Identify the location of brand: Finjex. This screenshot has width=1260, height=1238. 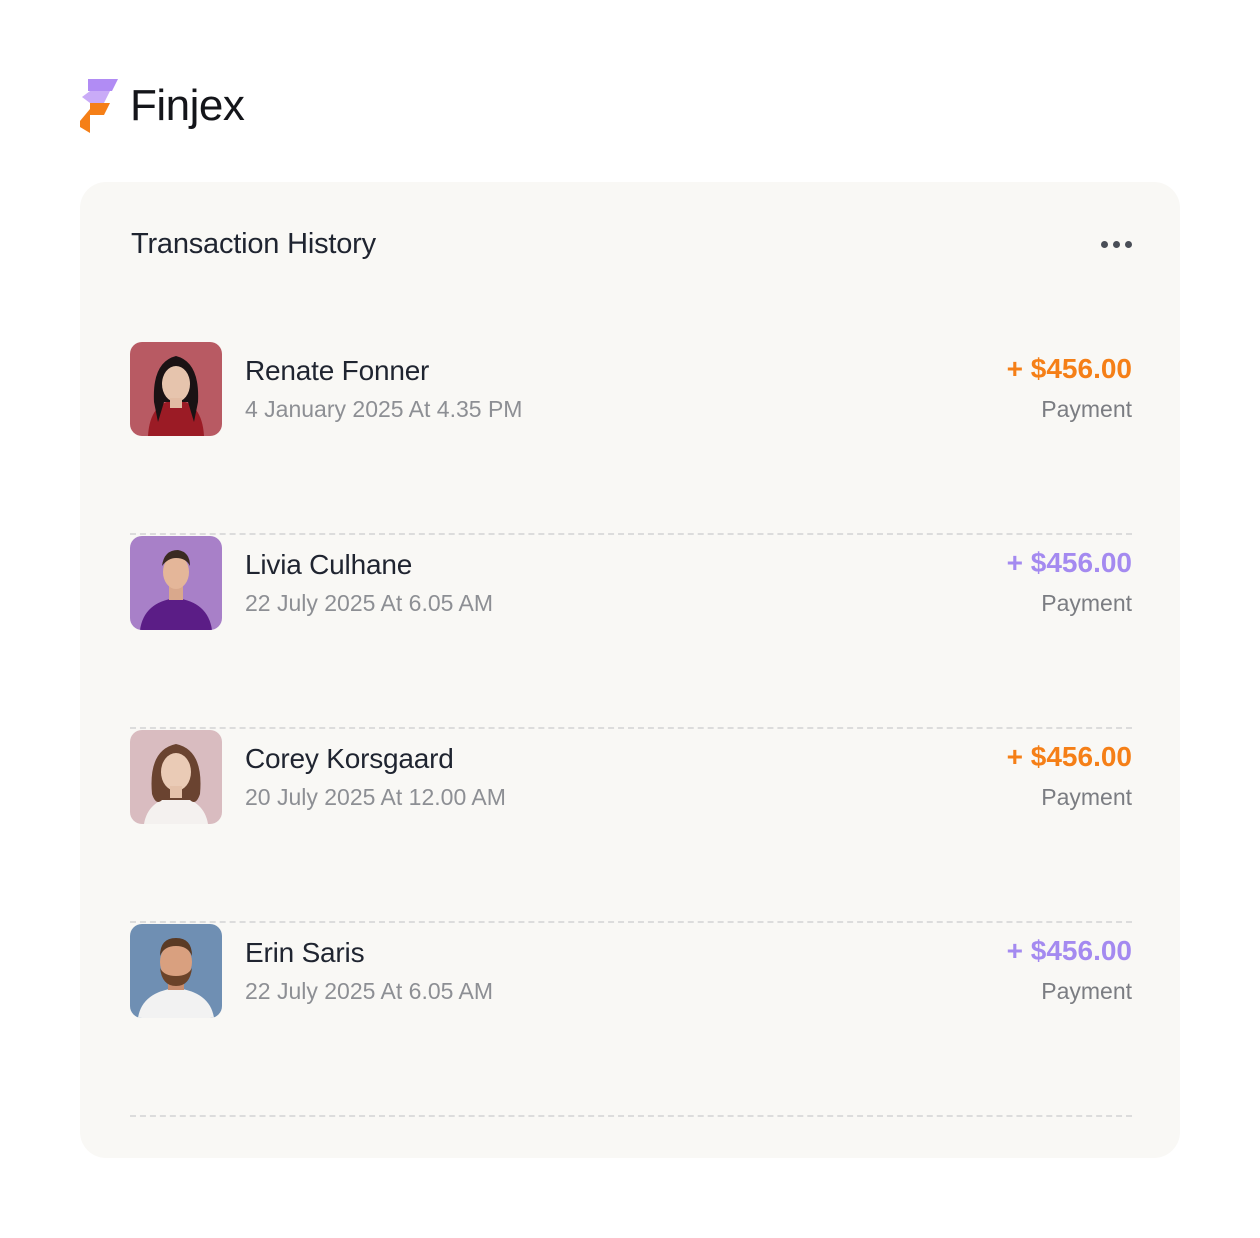
(162, 106).